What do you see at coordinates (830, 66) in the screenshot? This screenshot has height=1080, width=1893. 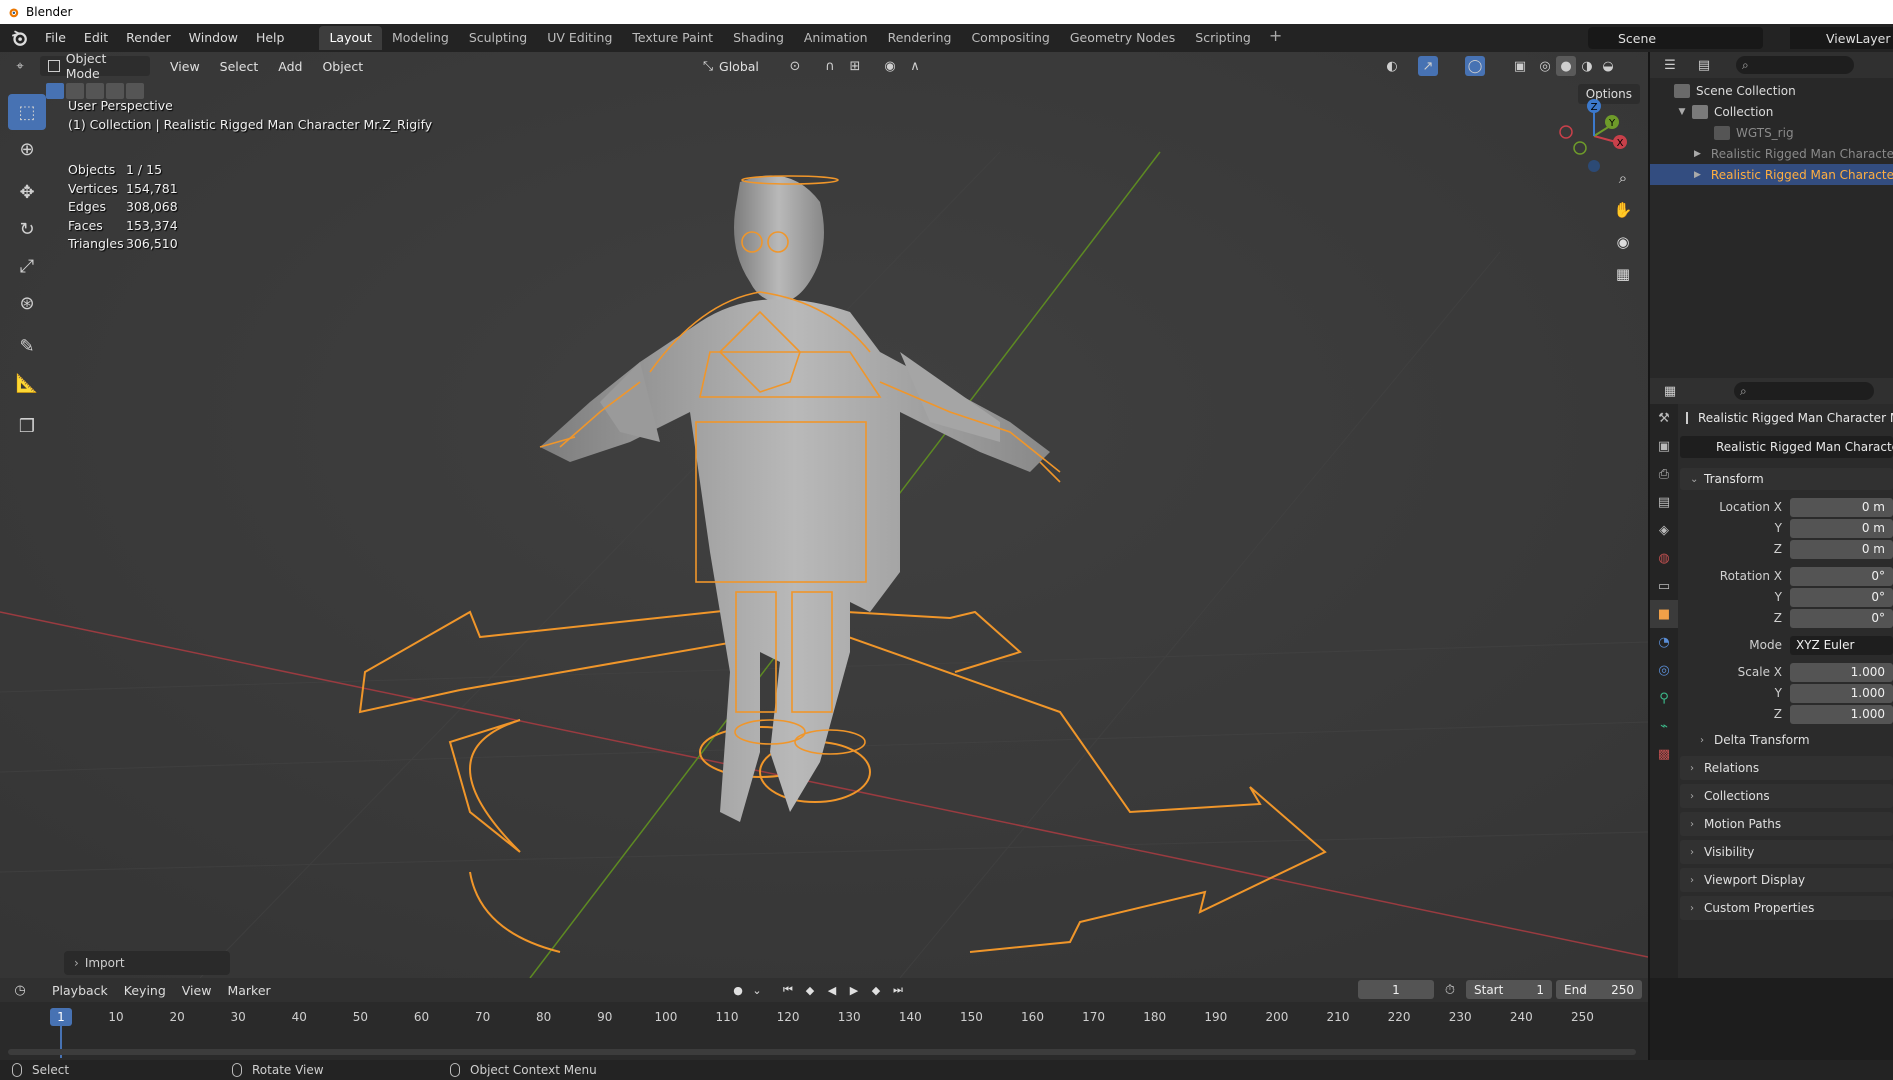 I see `snap-icon: ∩` at bounding box center [830, 66].